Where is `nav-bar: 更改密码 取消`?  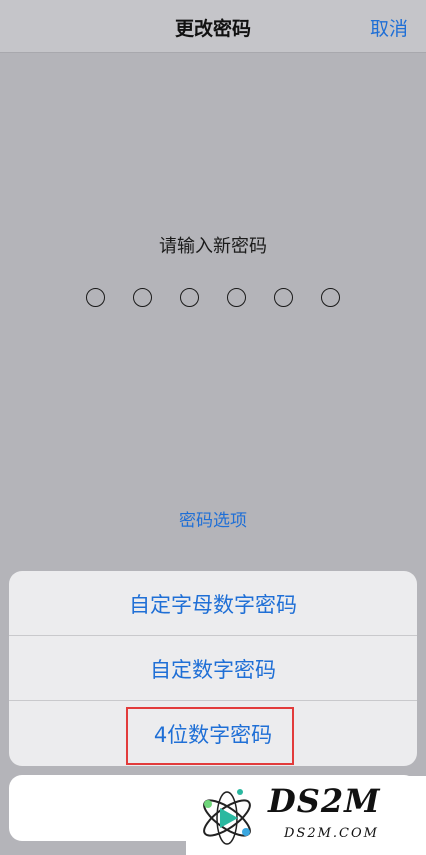
nav-bar: 更改密码 取消 is located at coordinates (213, 26).